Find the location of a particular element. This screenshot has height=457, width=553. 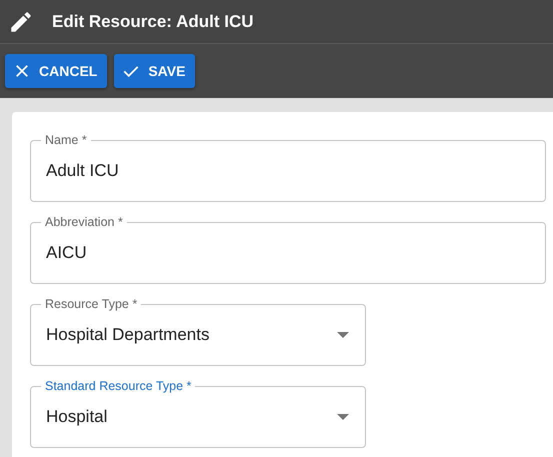

save-button: SAVE is located at coordinates (155, 71).